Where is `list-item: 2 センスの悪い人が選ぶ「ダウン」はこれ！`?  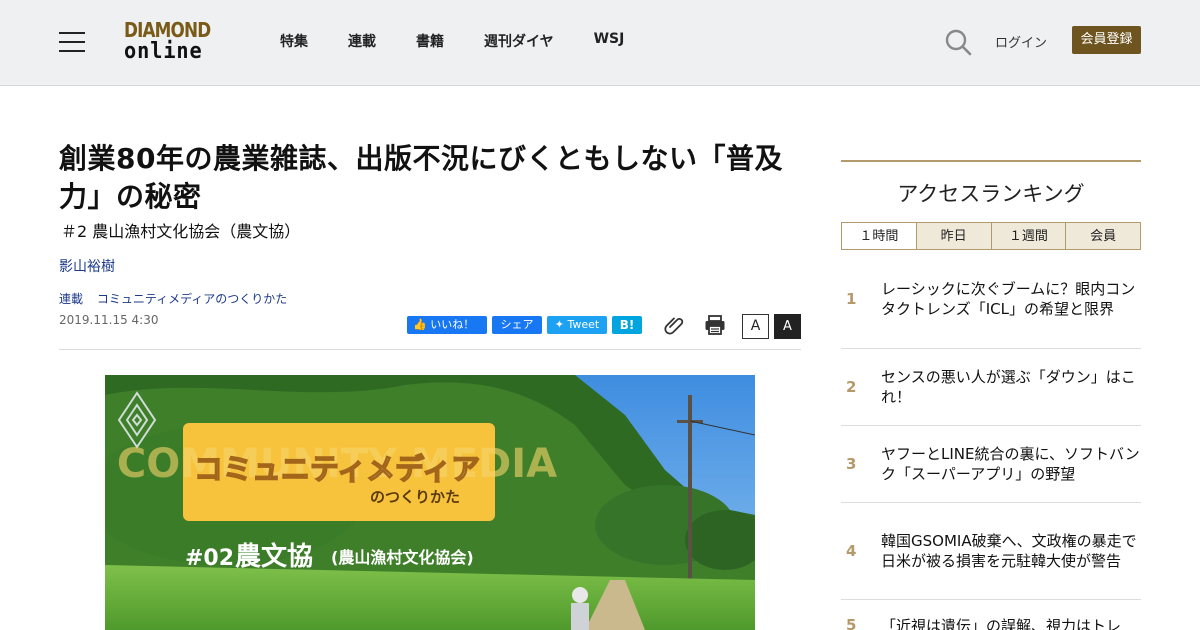 list-item: 2 センスの悪い人が選ぶ「ダウン」はこれ！ is located at coordinates (991, 387).